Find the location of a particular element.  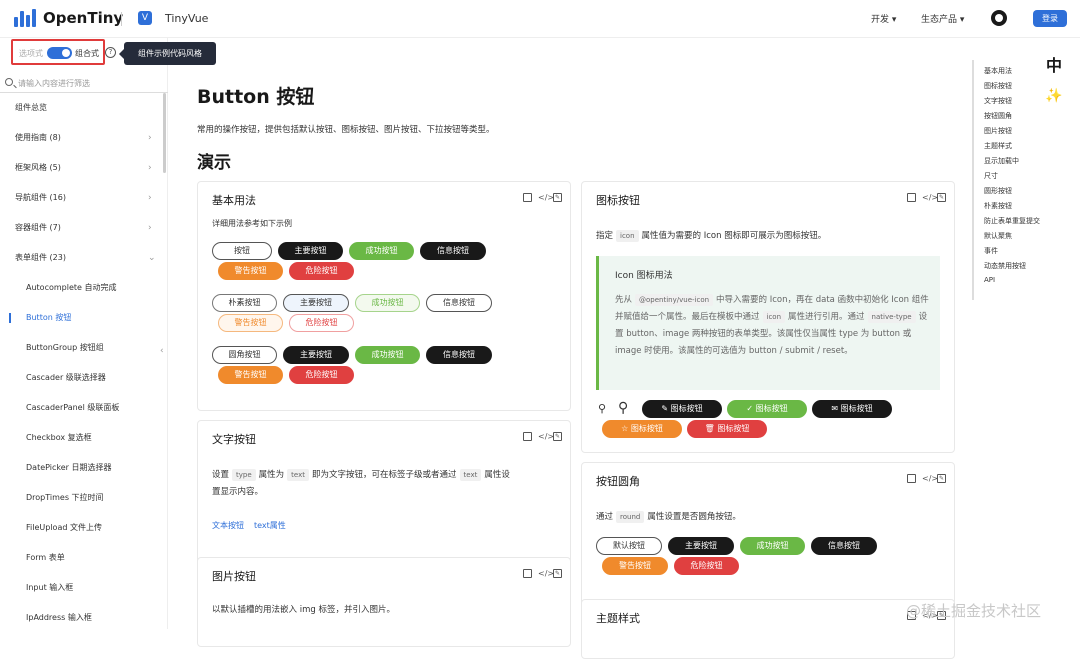

sidebar-item: 使用指南 (8) › is located at coordinates (80, 138).